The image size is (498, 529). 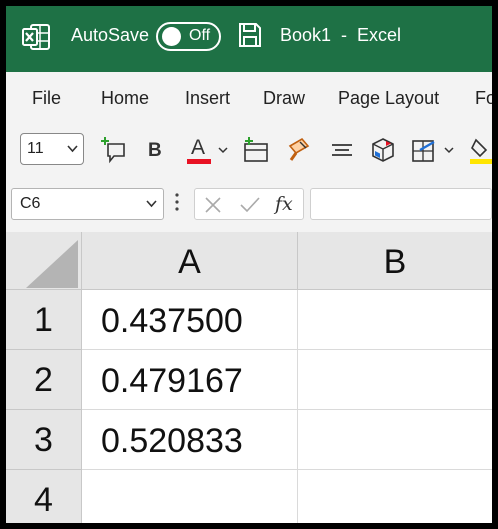 I want to click on row-header-2: 2, so click(x=44, y=380).